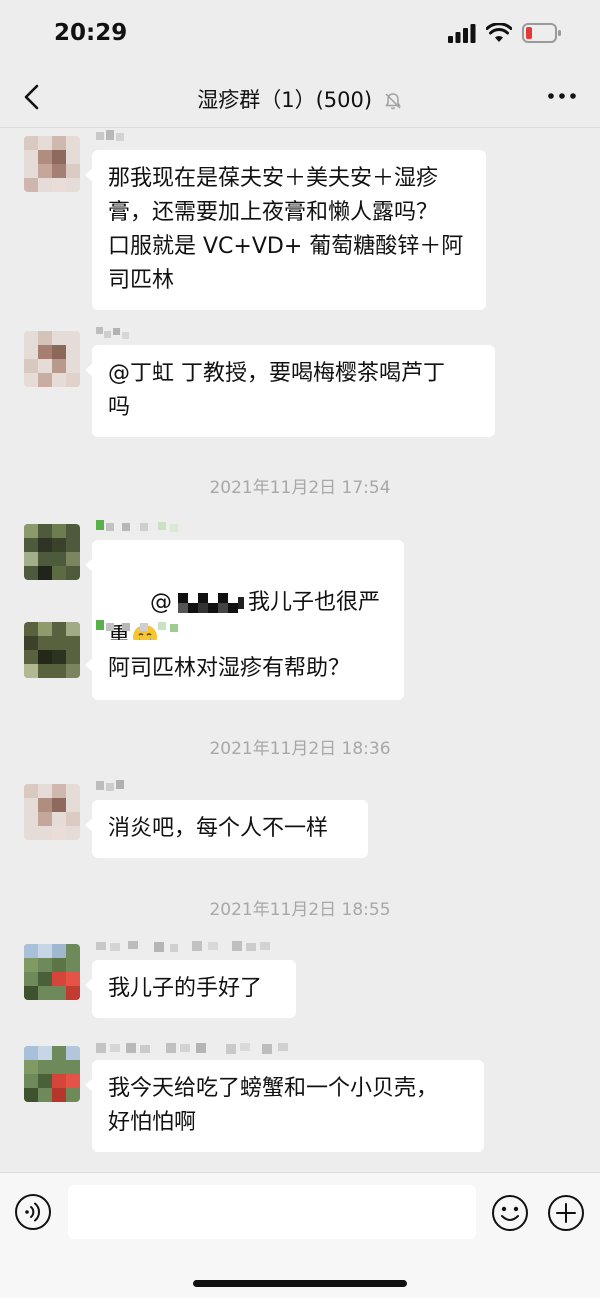  What do you see at coordinates (160, 602) in the screenshot?
I see `mention-prefix: @` at bounding box center [160, 602].